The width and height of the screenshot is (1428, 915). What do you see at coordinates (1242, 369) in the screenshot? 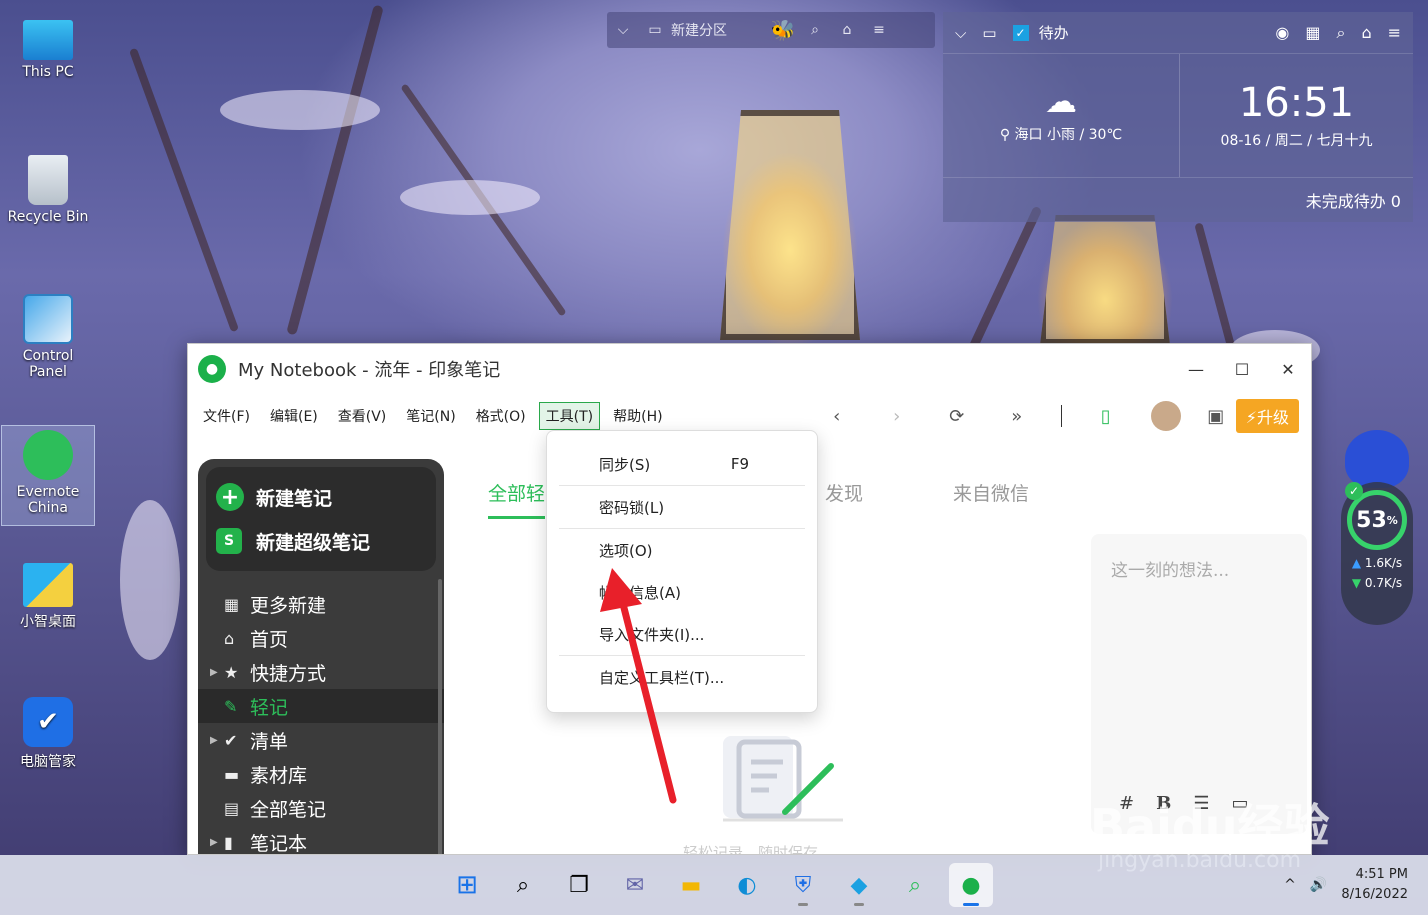
I see `maximize-icon: ☐` at bounding box center [1242, 369].